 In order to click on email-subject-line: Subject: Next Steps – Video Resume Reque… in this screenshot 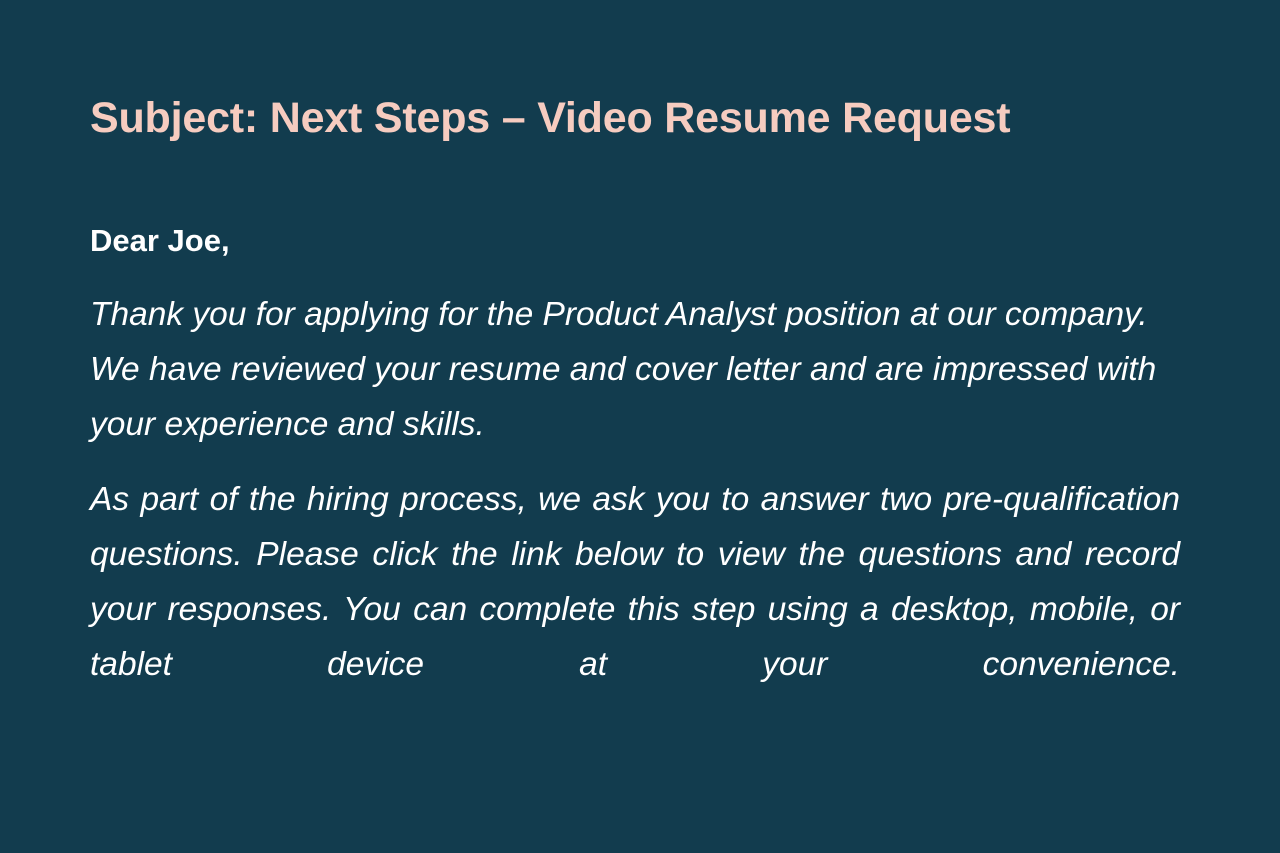, I will do `click(550, 118)`.